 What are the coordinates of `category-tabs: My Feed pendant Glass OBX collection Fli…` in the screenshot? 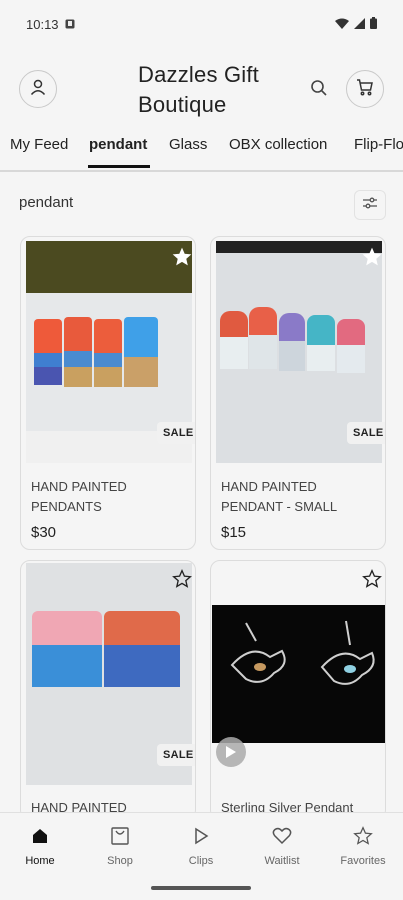 It's located at (201, 150).